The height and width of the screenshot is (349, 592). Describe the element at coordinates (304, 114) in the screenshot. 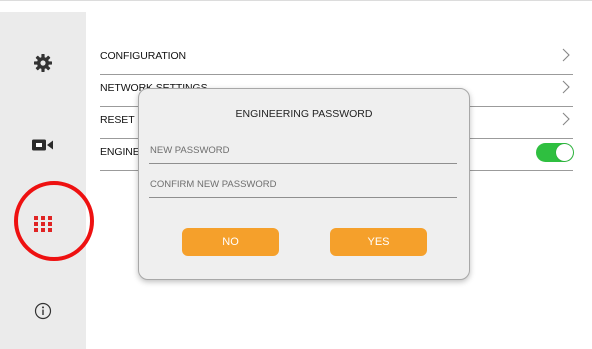

I see `dialog-title: ENGINEERING PASSWORD` at that location.